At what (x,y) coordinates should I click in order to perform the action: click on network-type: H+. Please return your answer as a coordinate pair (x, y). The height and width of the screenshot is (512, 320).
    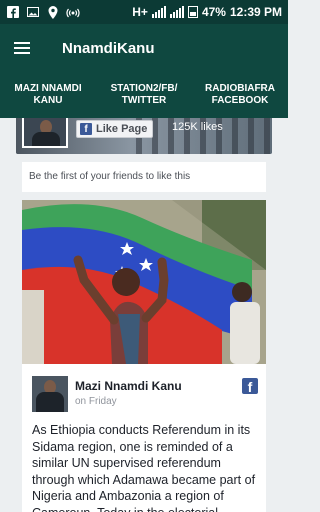
    Looking at the image, I should click on (140, 12).